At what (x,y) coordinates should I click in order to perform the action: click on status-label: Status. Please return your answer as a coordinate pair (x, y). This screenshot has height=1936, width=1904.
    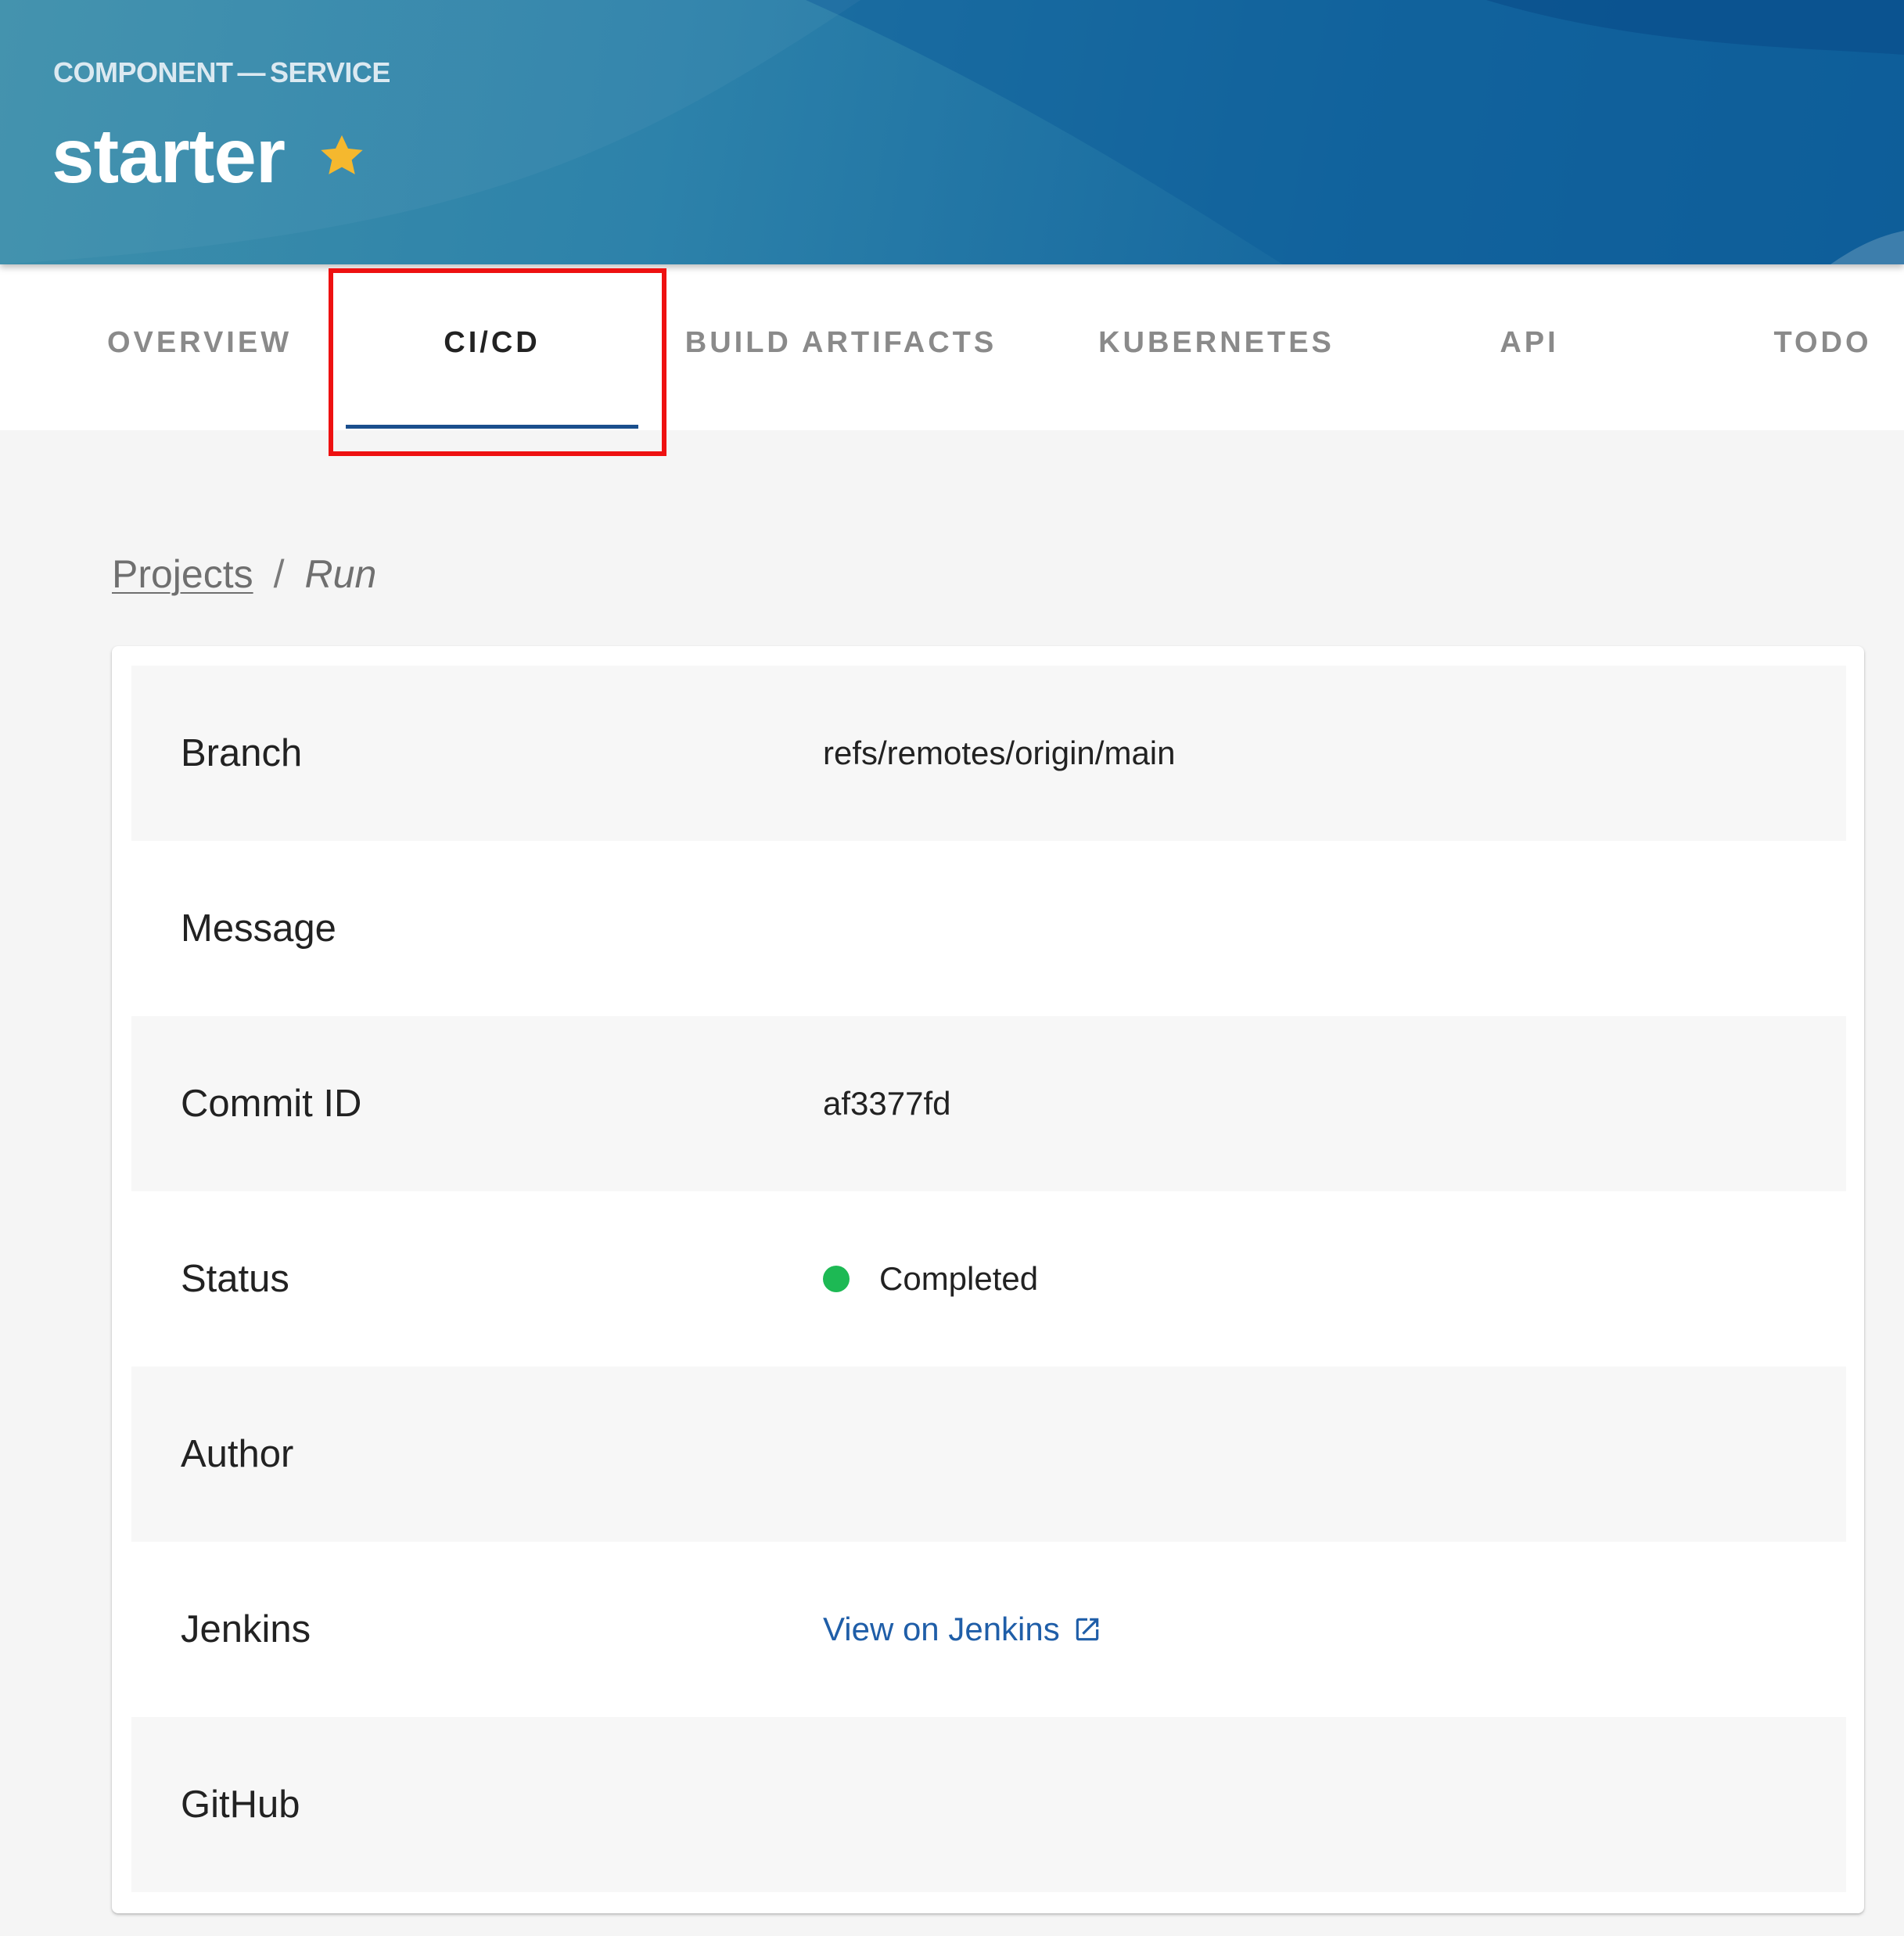
    Looking at the image, I should click on (235, 1279).